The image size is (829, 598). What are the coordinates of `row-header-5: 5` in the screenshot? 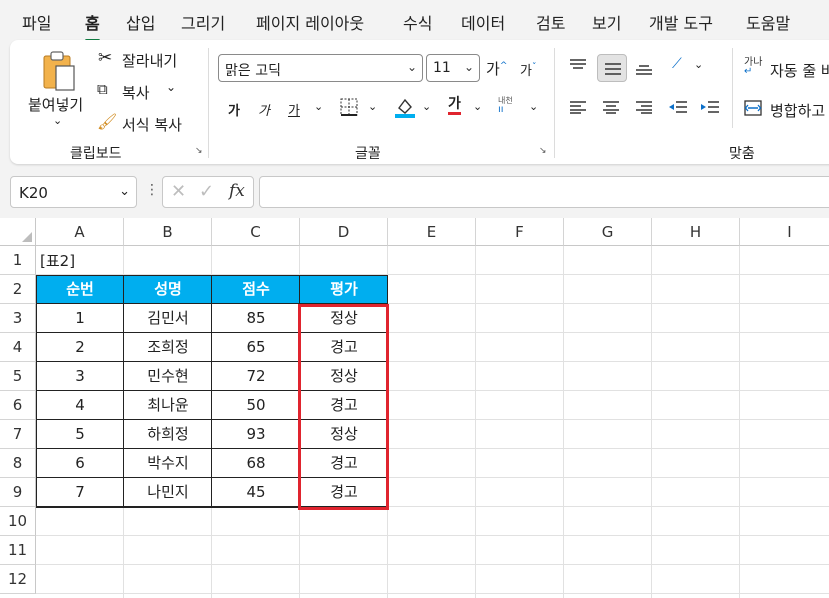 It's located at (18, 376).